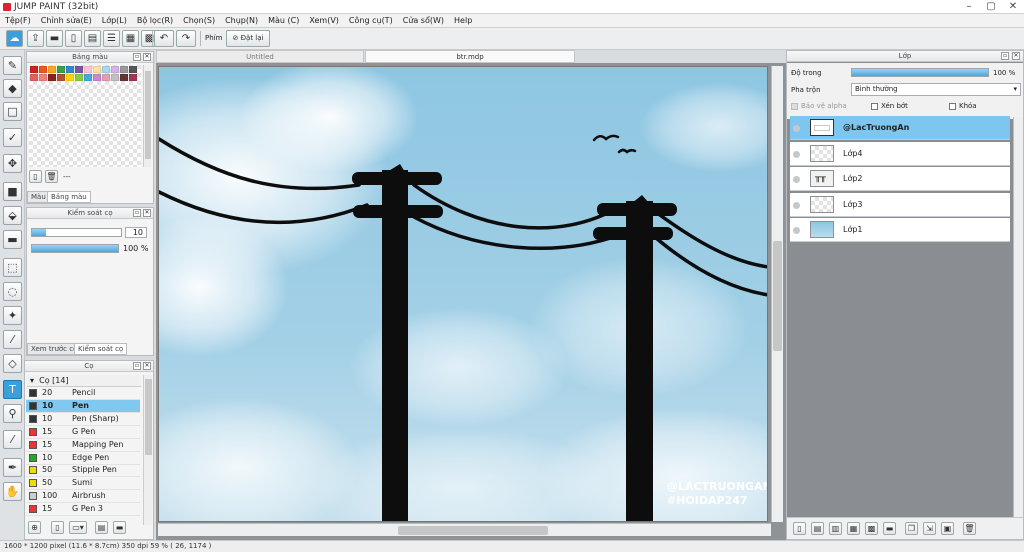 The height and width of the screenshot is (552, 1024). I want to click on brush-item: 10 Pen, so click(83, 406).